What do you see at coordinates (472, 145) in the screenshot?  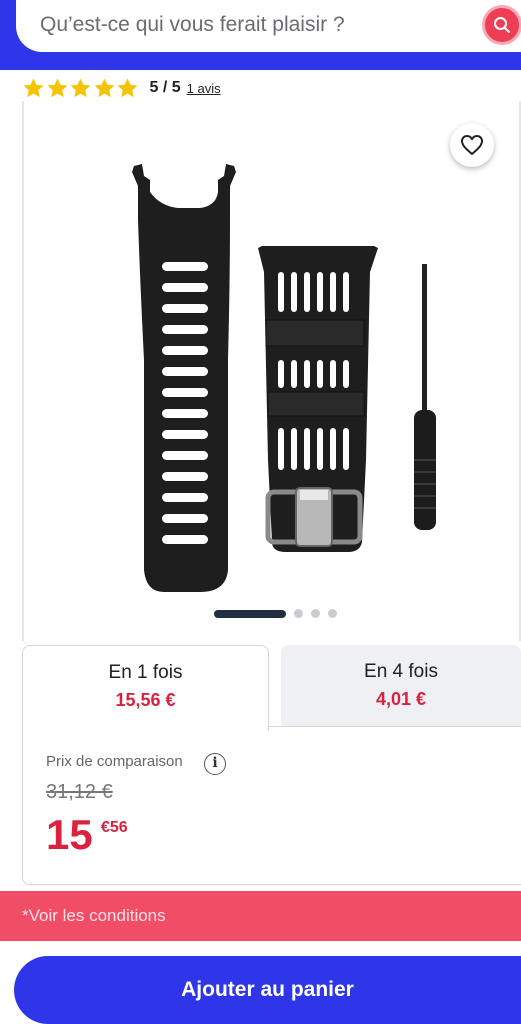 I see `heart-icon` at bounding box center [472, 145].